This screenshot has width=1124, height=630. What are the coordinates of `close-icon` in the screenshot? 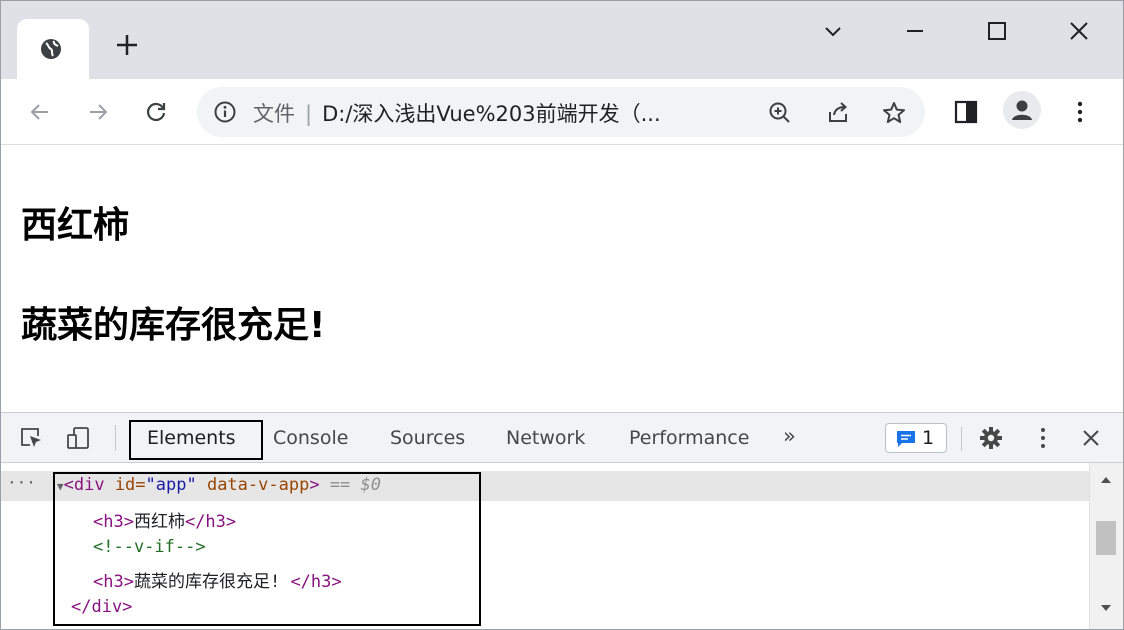 It's located at (1079, 31).